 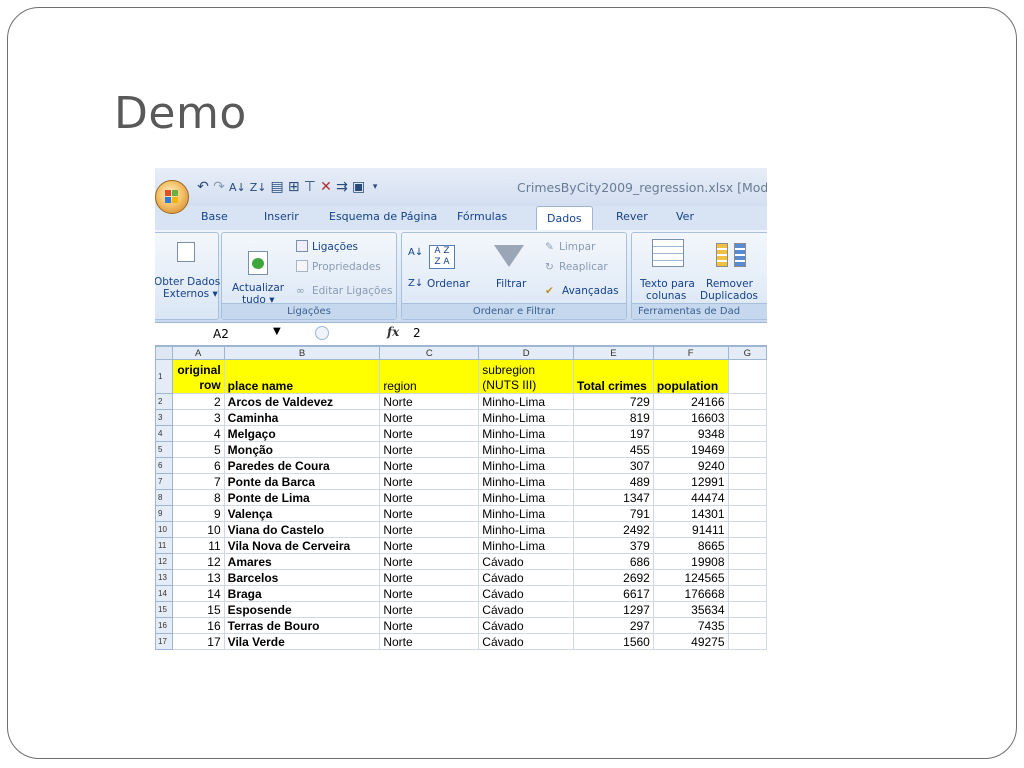 What do you see at coordinates (613, 481) in the screenshot?
I see `cell-total-crimes: 489` at bounding box center [613, 481].